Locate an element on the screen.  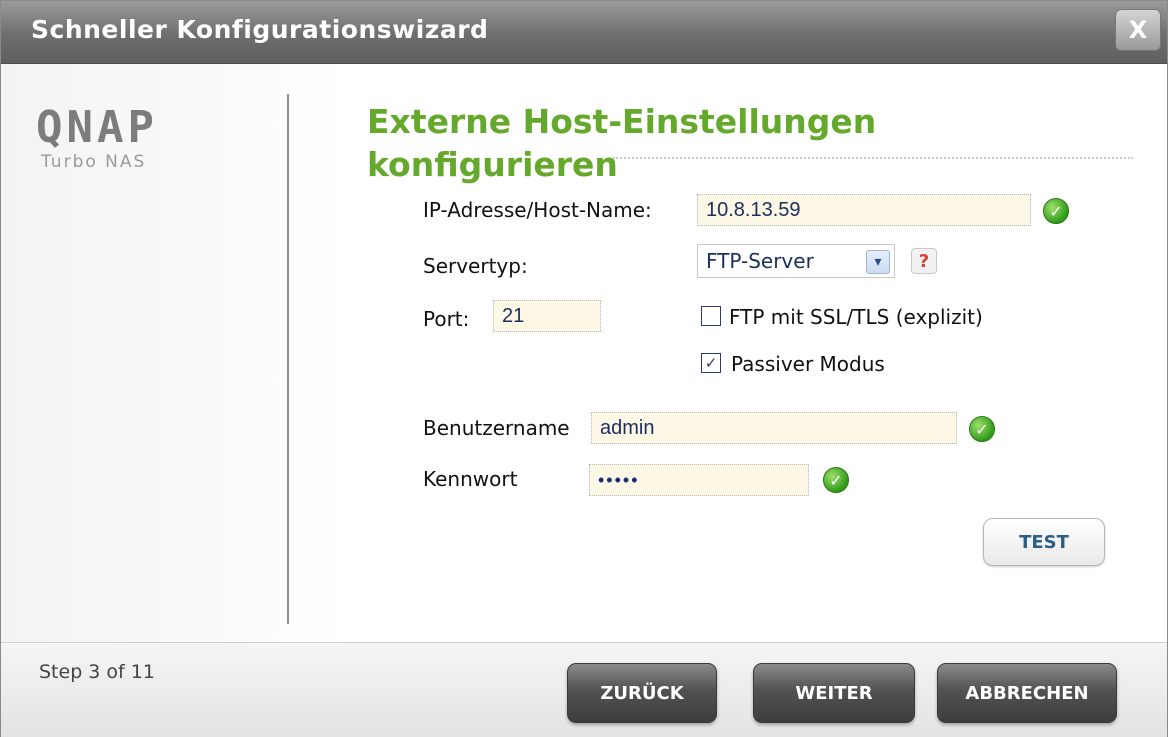
help-icon: ? is located at coordinates (924, 261).